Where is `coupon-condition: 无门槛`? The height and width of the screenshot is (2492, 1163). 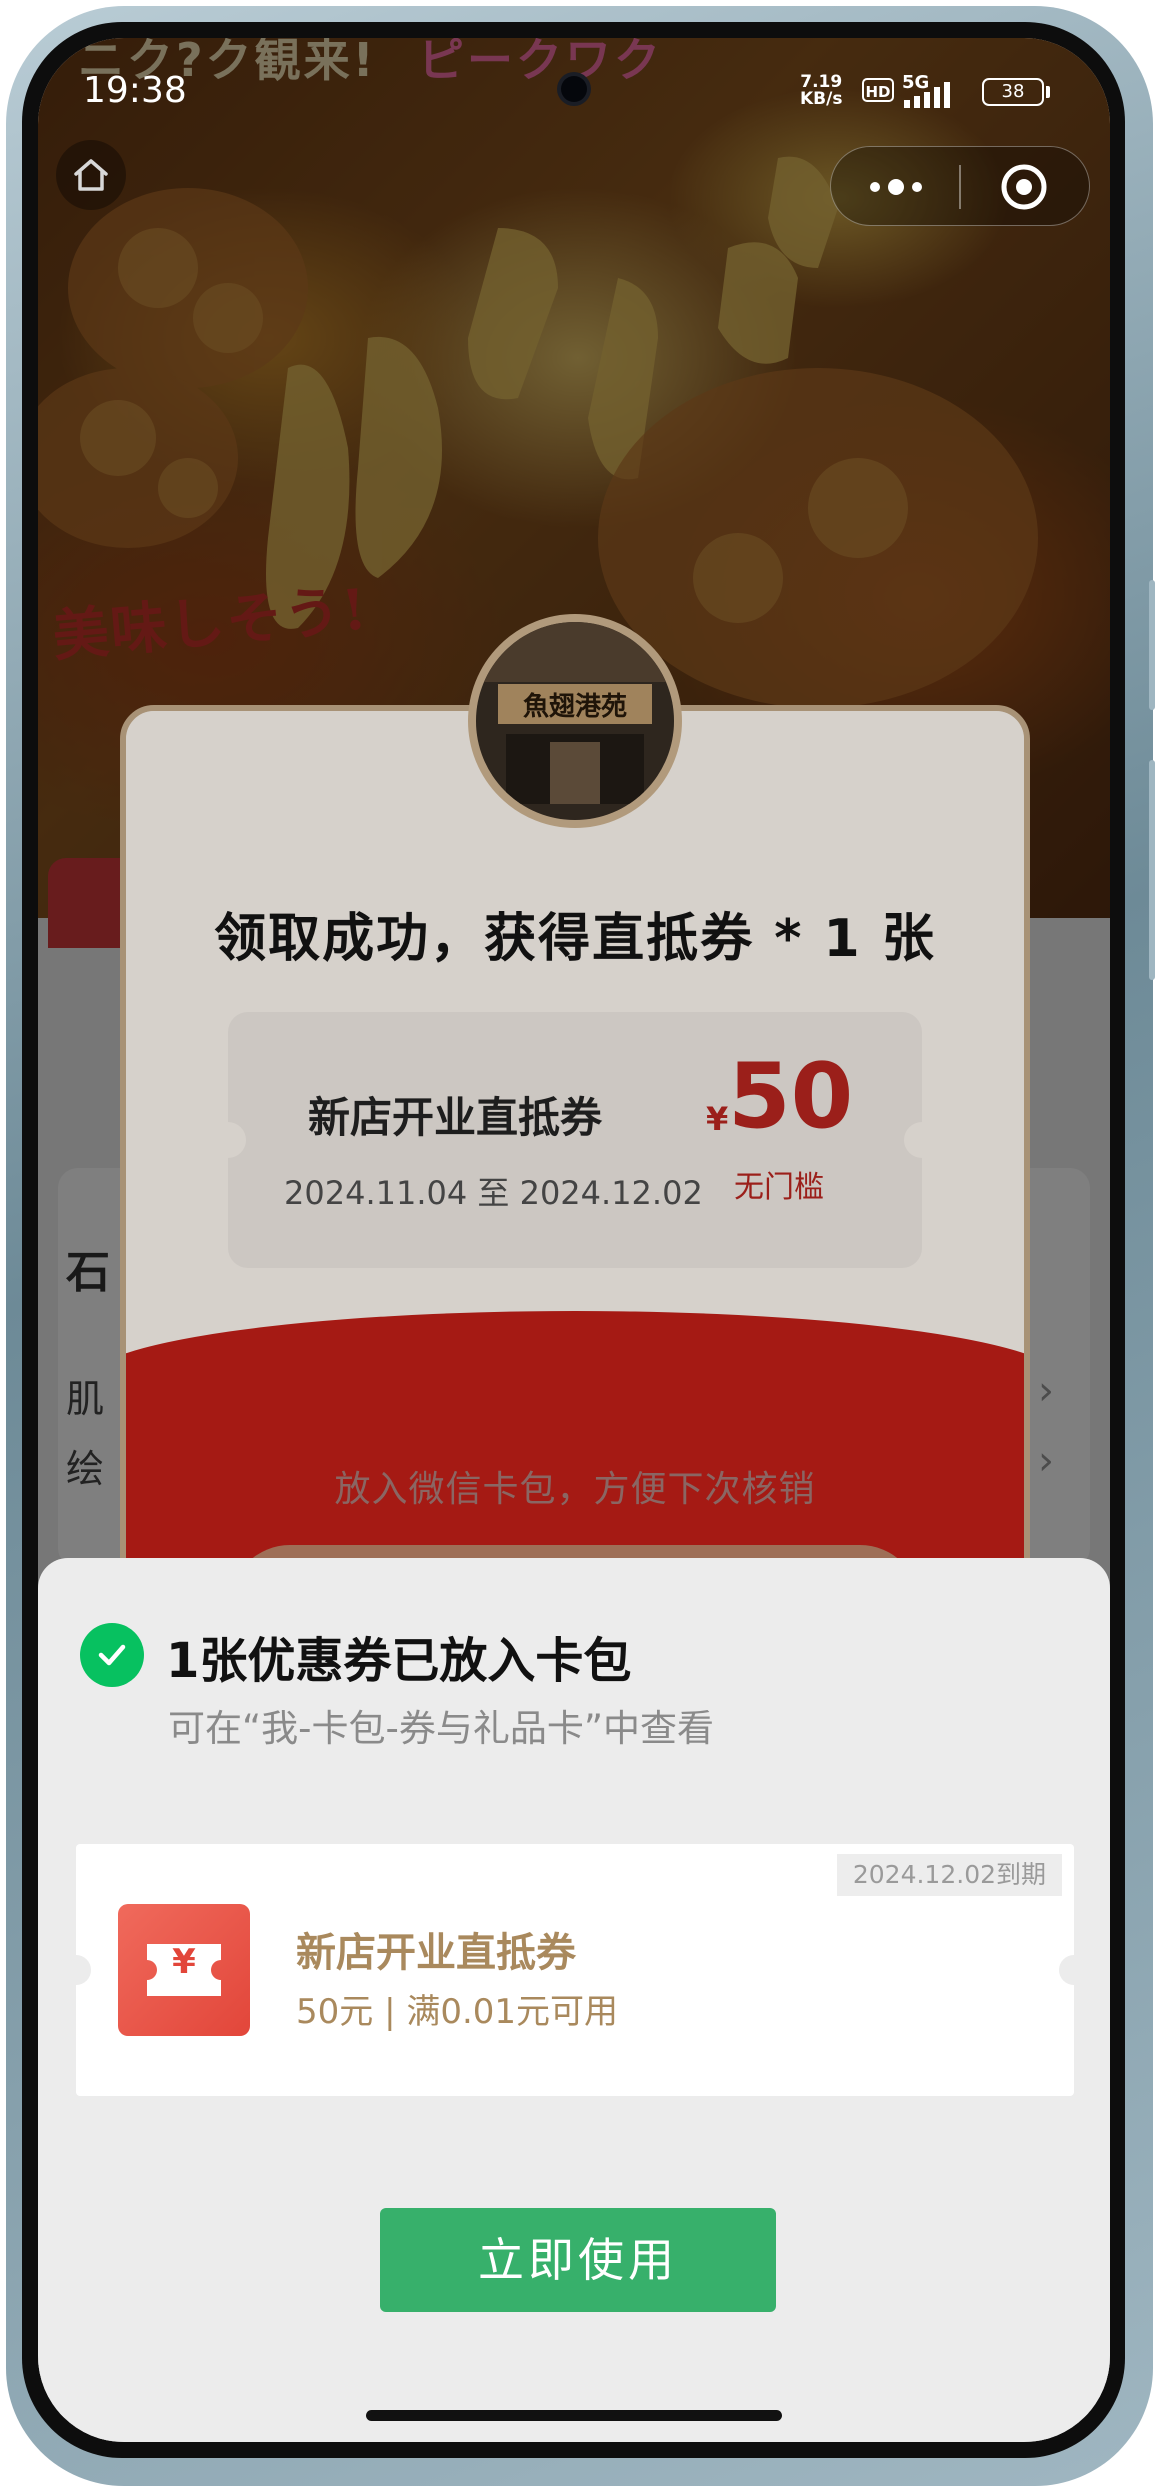
coupon-condition: 无门槛 is located at coordinates (779, 1187).